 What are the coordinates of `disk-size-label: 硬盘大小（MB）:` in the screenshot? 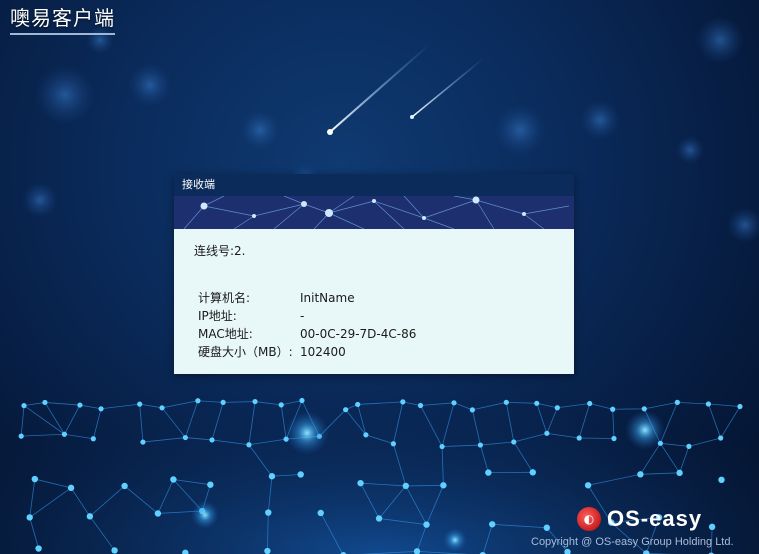 It's located at (245, 352).